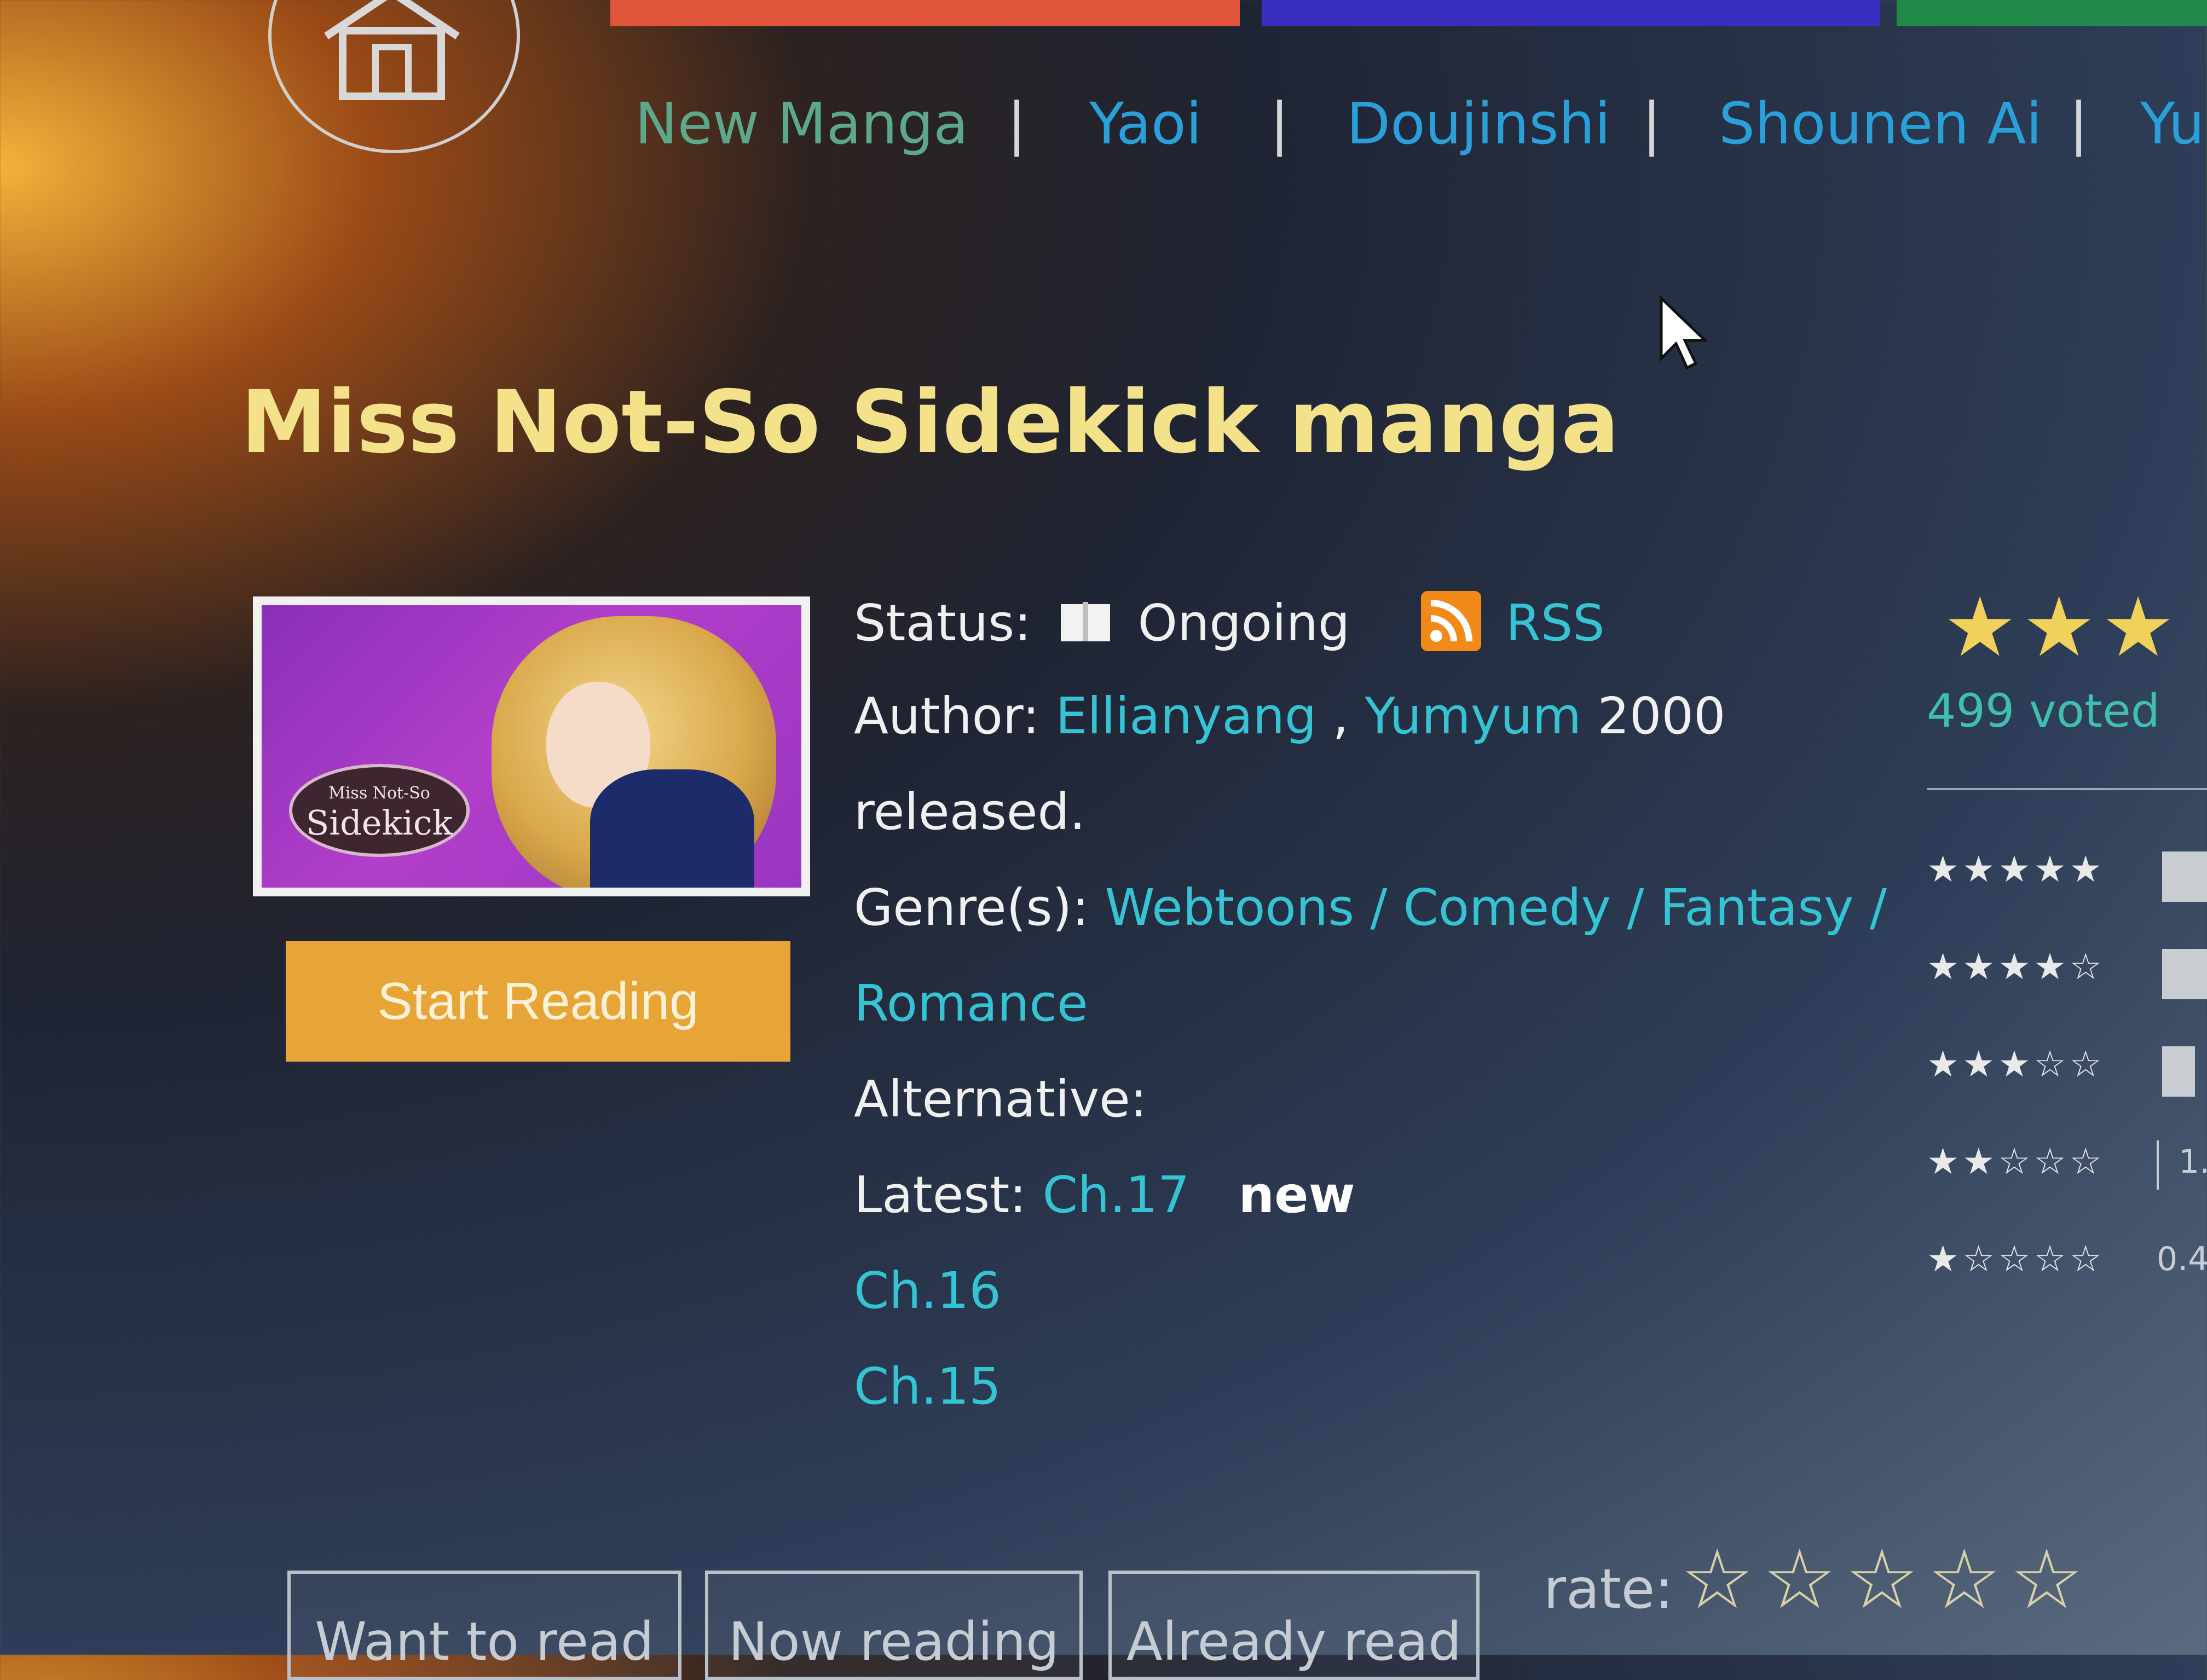  Describe the element at coordinates (2052, 13) in the screenshot. I see `color-bar-green` at that location.